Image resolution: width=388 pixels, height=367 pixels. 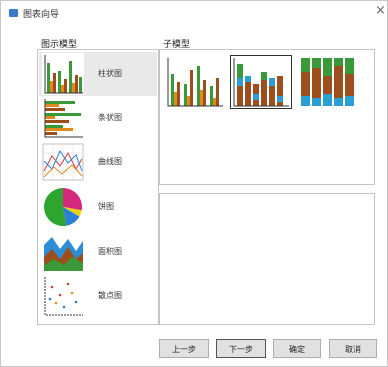 I want to click on list-item-pie-chart: 饼图, so click(x=98, y=207).